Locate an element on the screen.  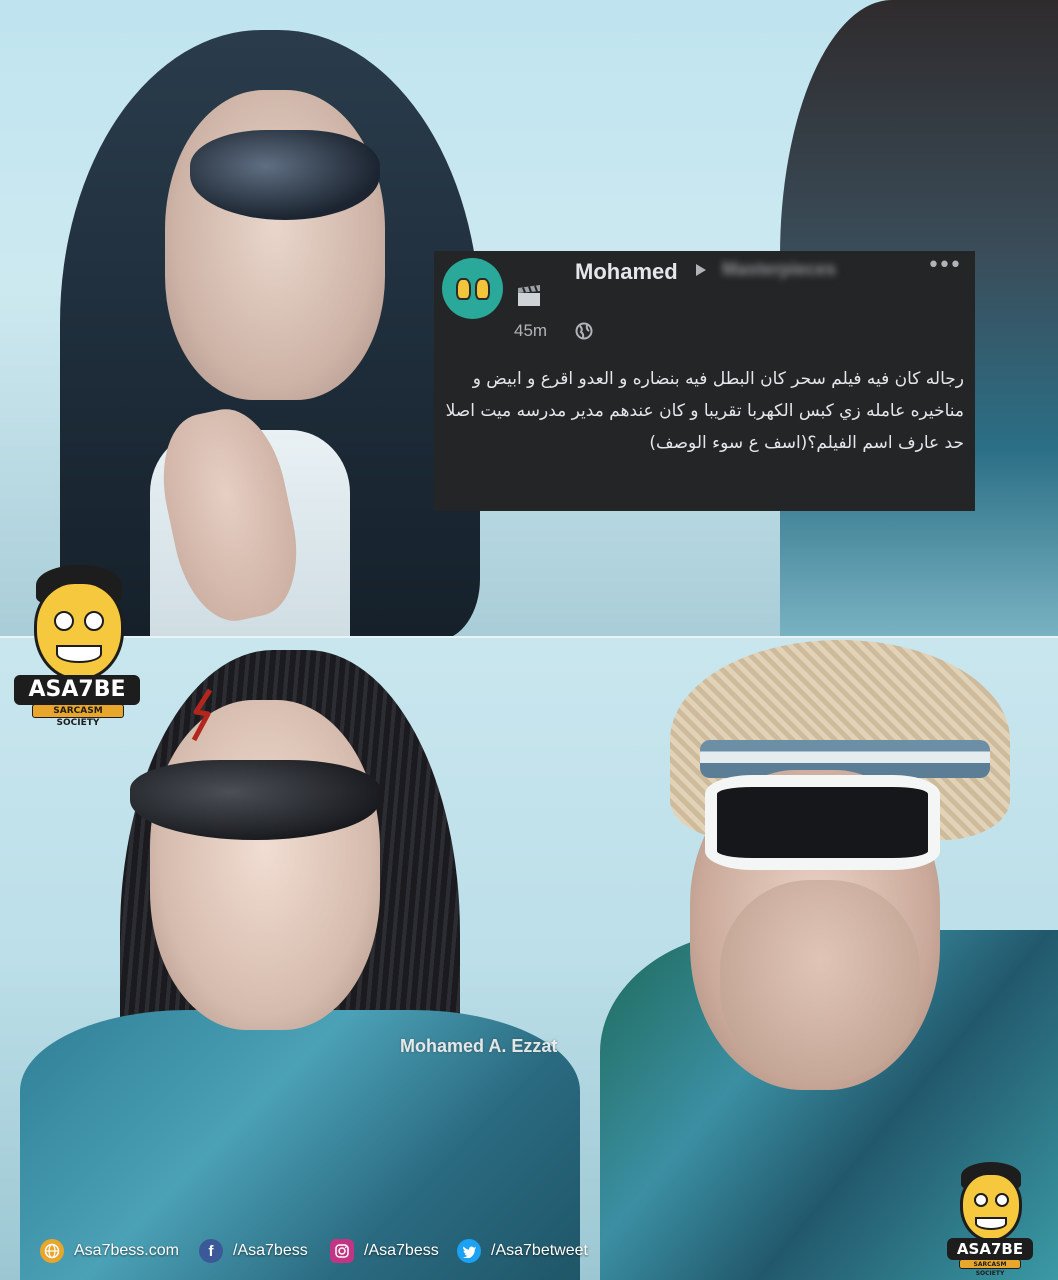
post-time: 45m is located at coordinates (530, 331).